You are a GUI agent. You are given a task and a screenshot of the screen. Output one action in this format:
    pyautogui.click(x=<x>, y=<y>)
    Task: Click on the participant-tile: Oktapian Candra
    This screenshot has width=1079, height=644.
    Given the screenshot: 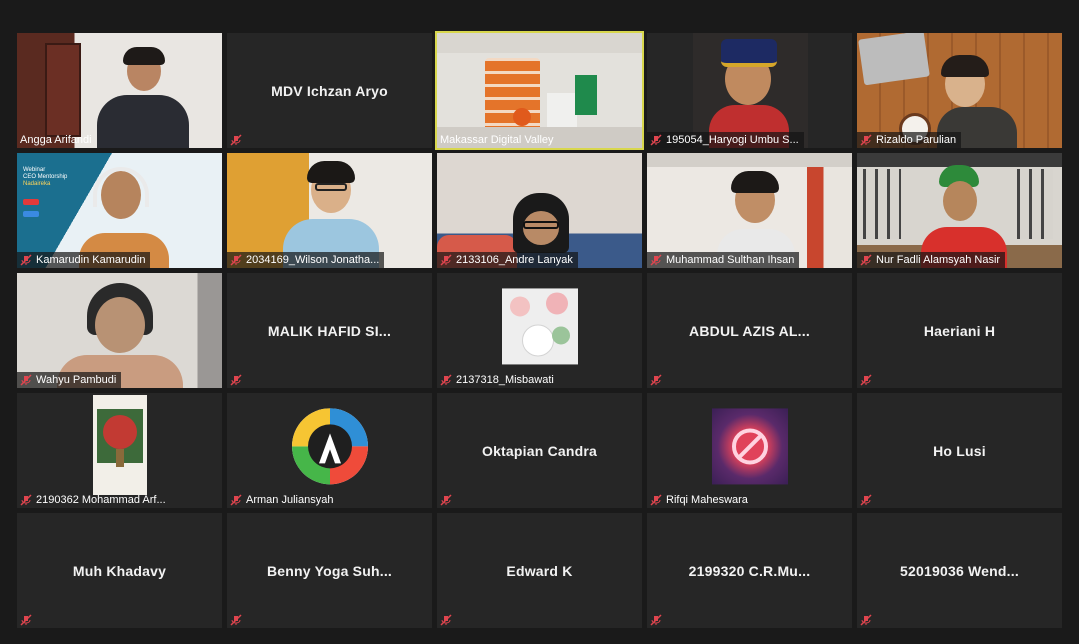 What is the action you would take?
    pyautogui.click(x=539, y=450)
    